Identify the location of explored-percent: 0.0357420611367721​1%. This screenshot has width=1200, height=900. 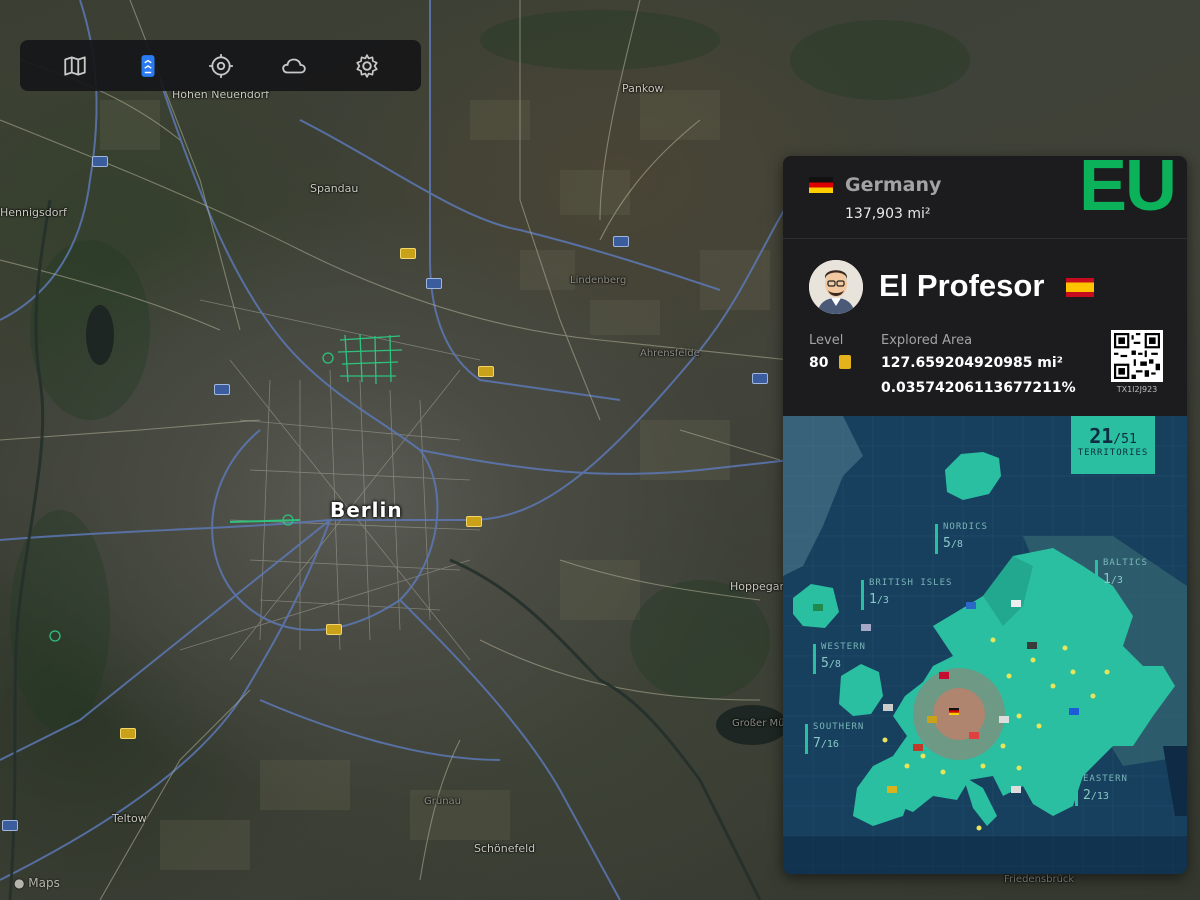
(978, 388).